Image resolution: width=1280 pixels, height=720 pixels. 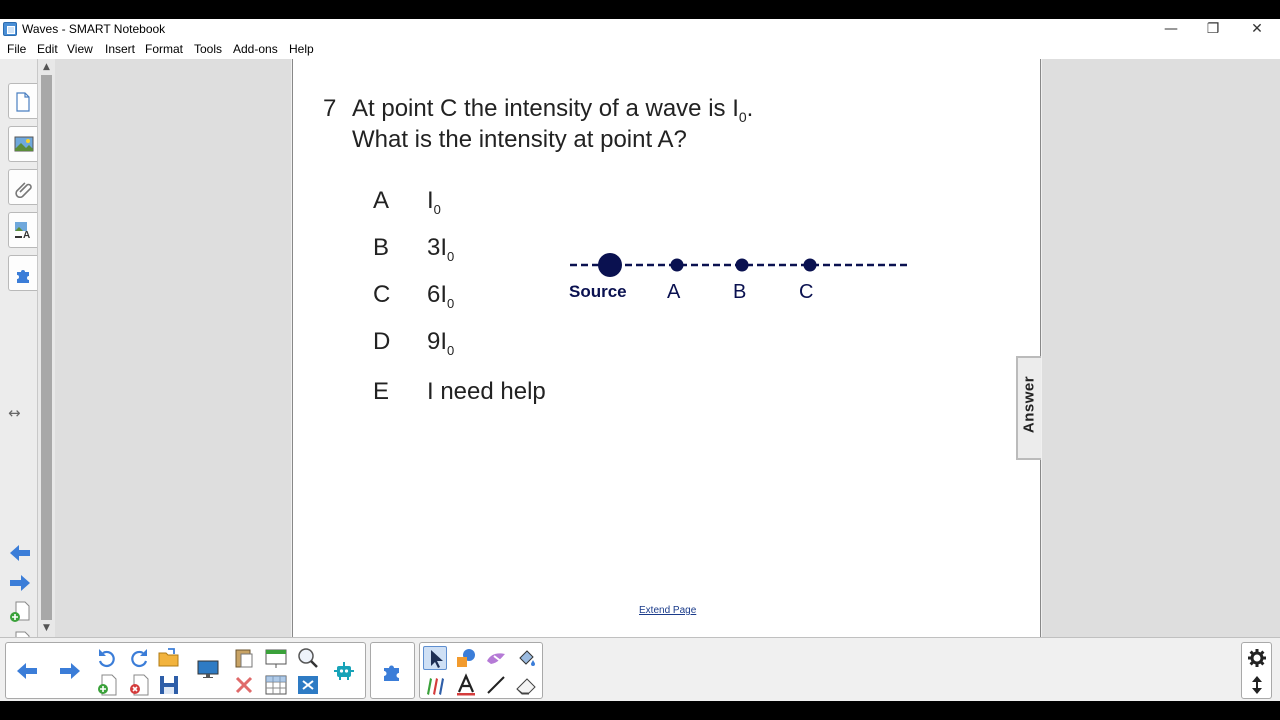 I want to click on extend-page-link: Extend Page, so click(x=667, y=610).